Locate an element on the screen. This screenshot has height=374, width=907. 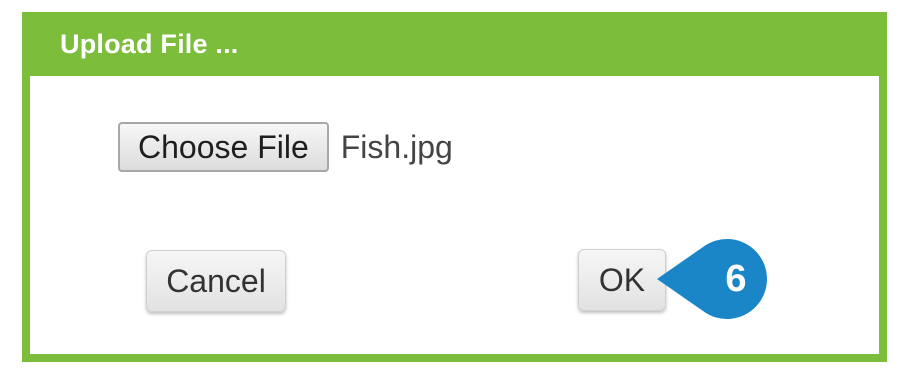
callout-step-number: 6 is located at coordinates (736, 278).